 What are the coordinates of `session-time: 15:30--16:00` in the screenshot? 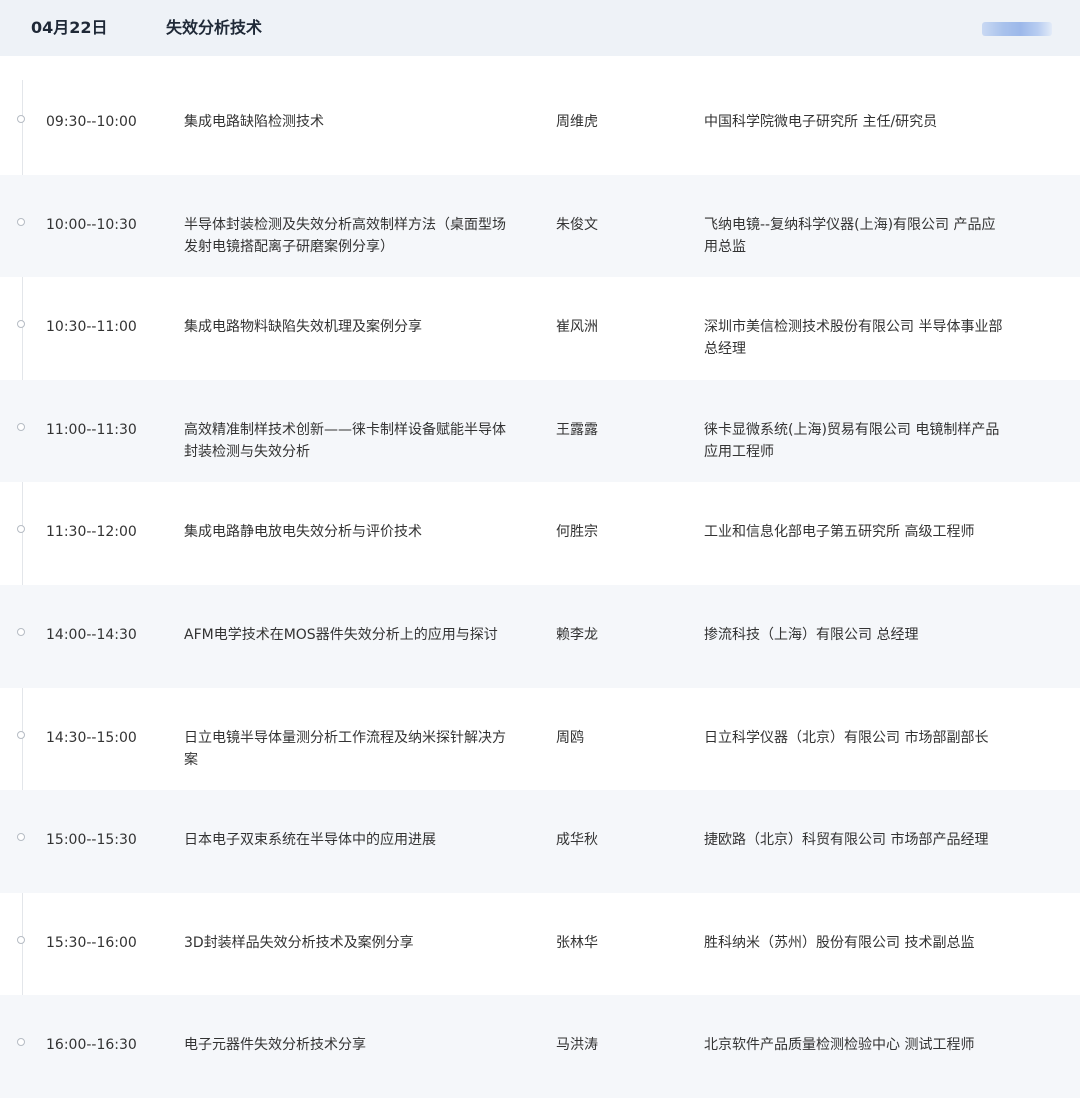 It's located at (91, 942).